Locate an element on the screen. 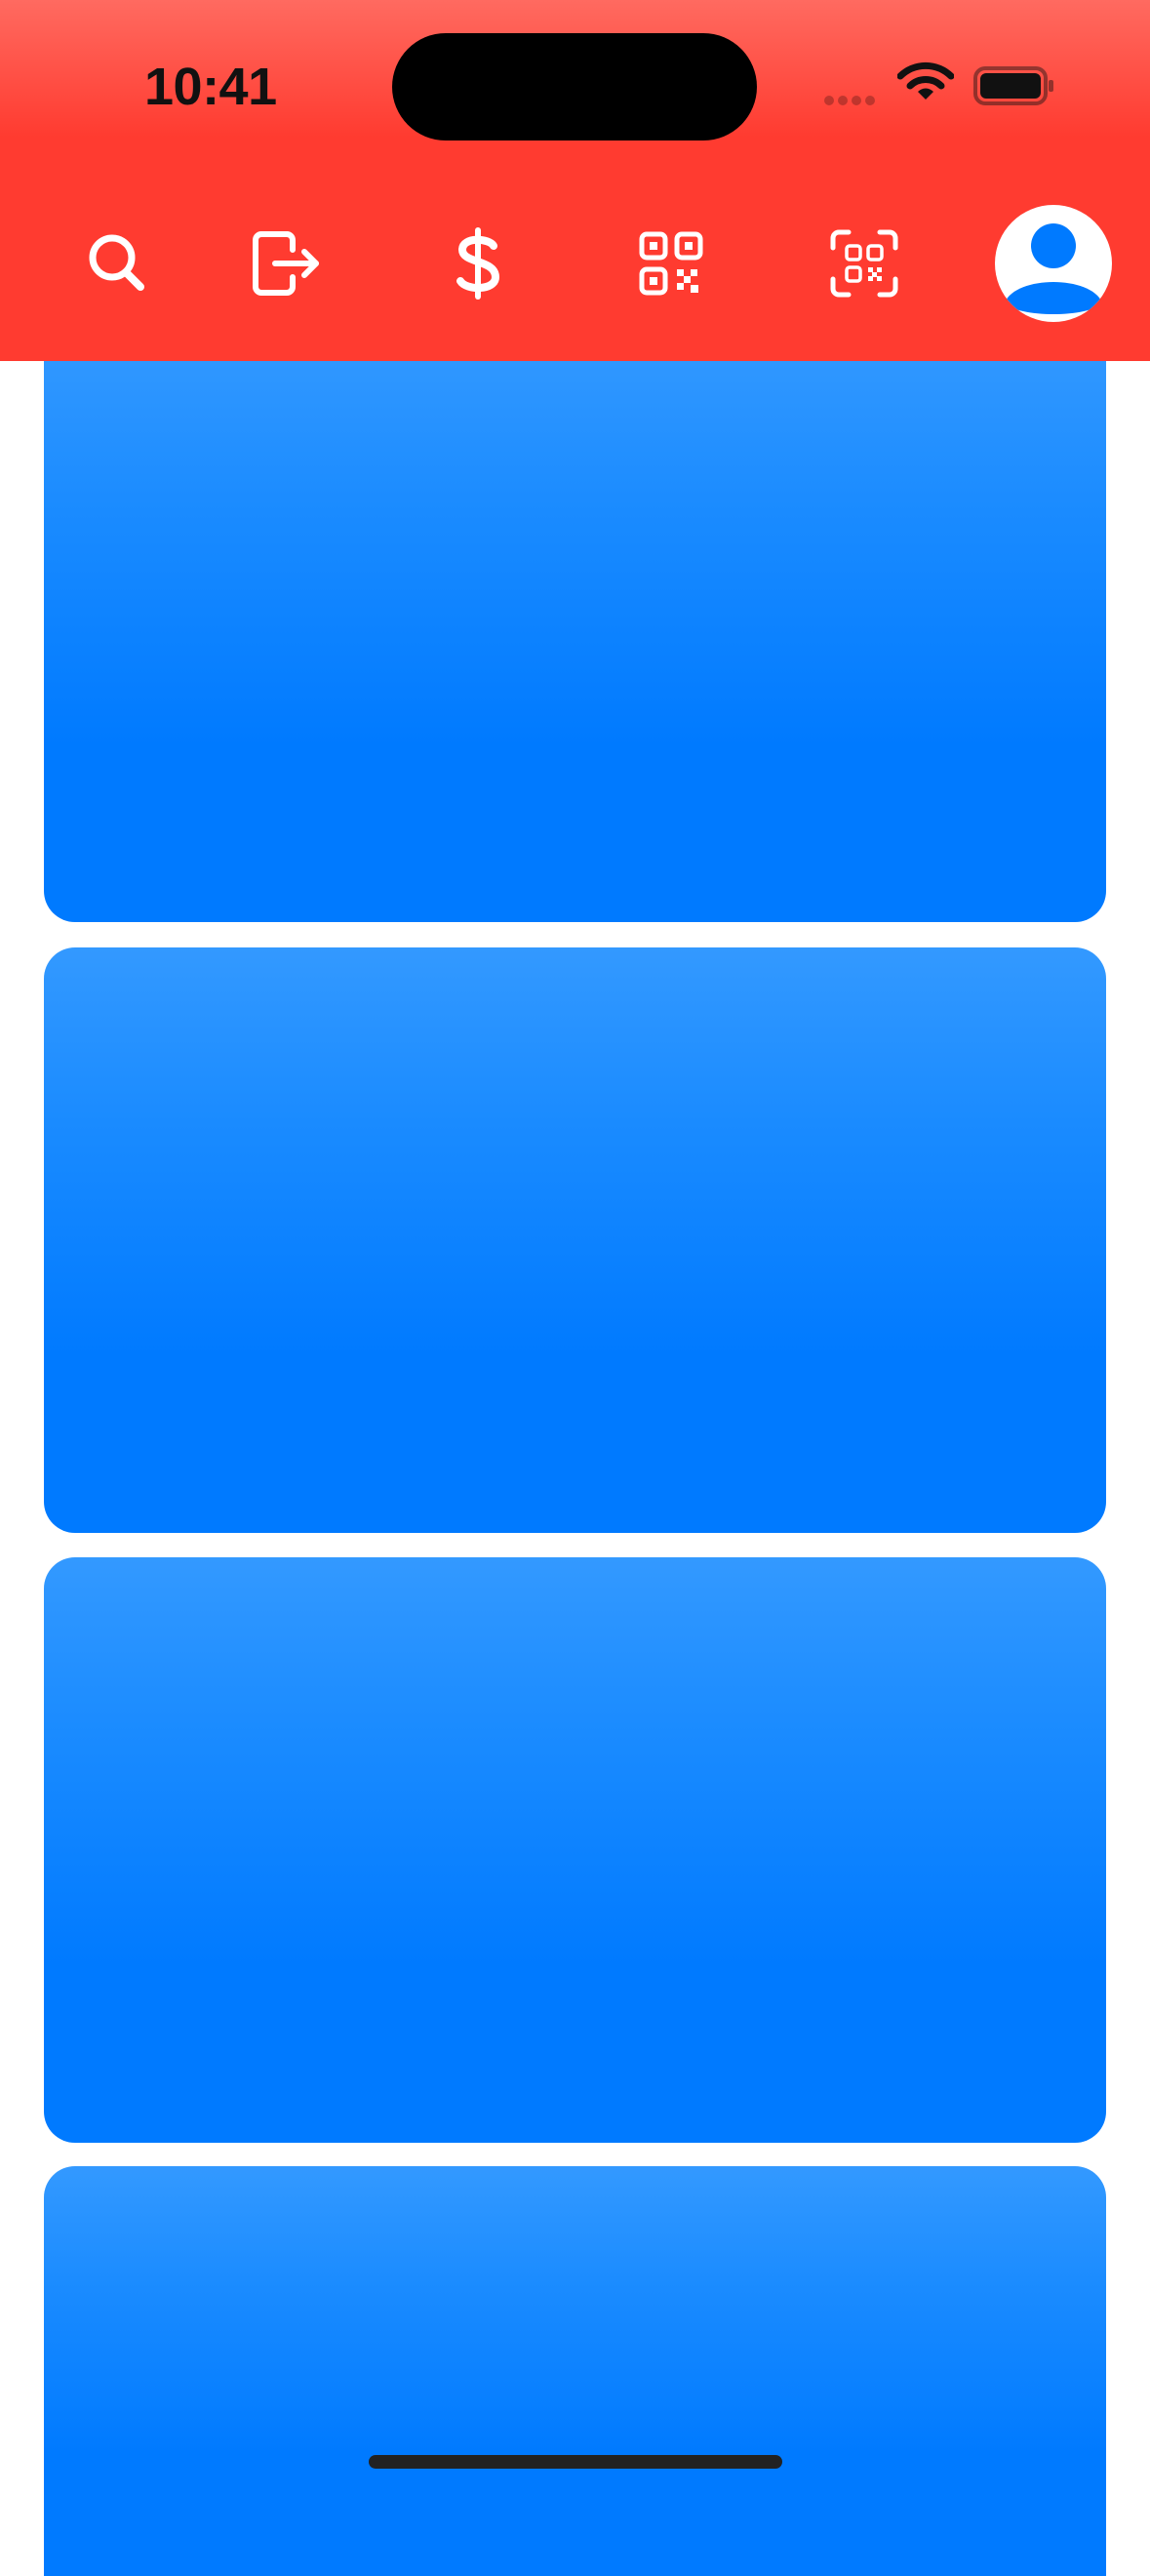 This screenshot has width=1150, height=2576. home-indicator is located at coordinates (575, 2462).